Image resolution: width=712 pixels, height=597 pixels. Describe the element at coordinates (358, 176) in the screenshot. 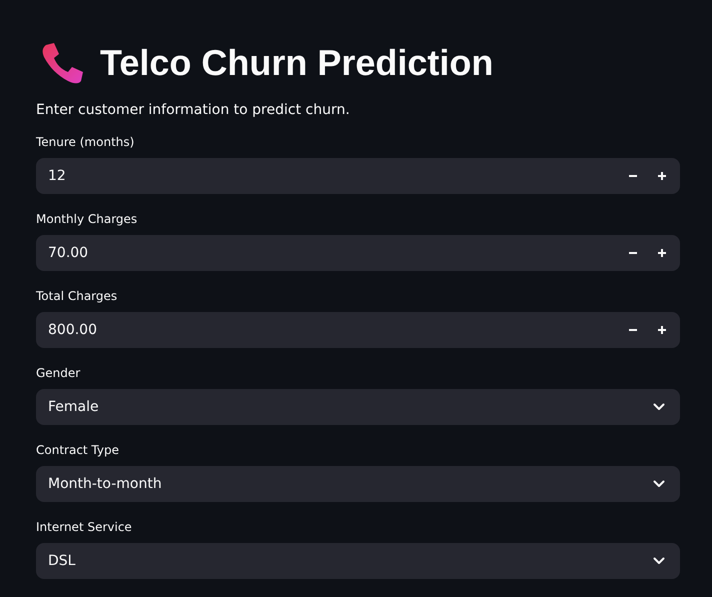

I see `number-input: 12` at that location.